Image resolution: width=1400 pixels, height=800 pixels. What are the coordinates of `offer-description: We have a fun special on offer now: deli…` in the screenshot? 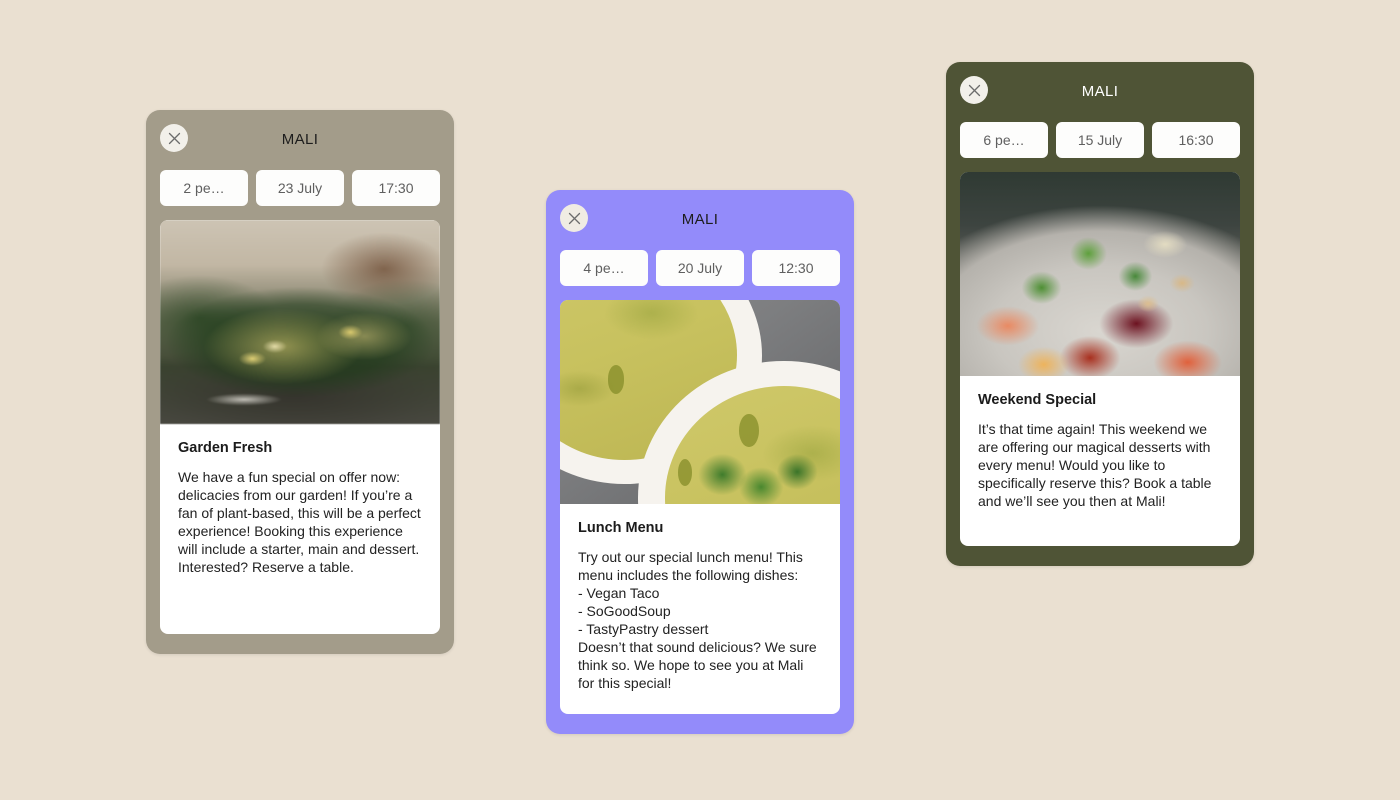 It's located at (299, 522).